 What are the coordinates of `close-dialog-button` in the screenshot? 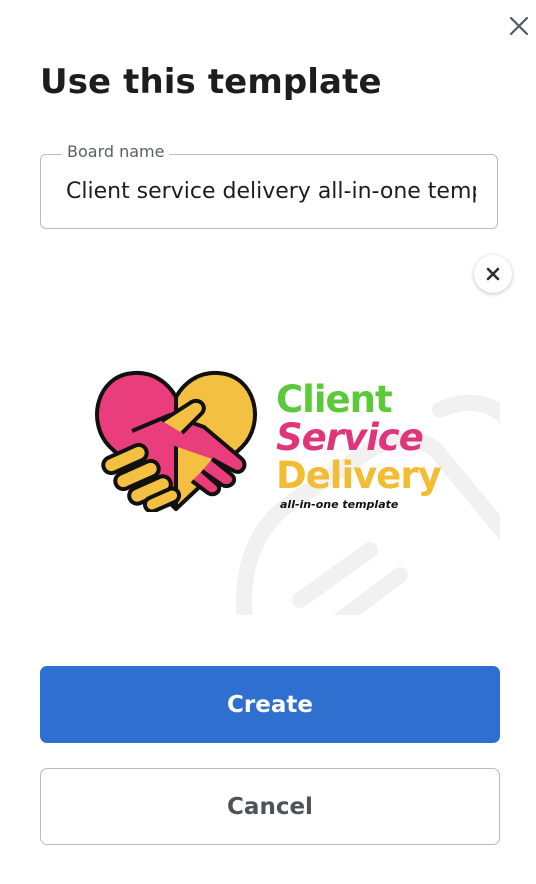 It's located at (519, 26).